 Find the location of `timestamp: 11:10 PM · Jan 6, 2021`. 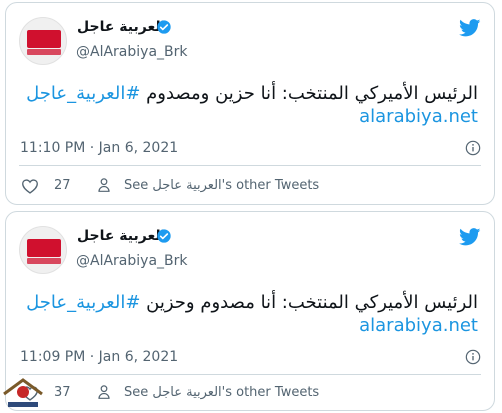

timestamp: 11:10 PM · Jan 6, 2021 is located at coordinates (99, 148).